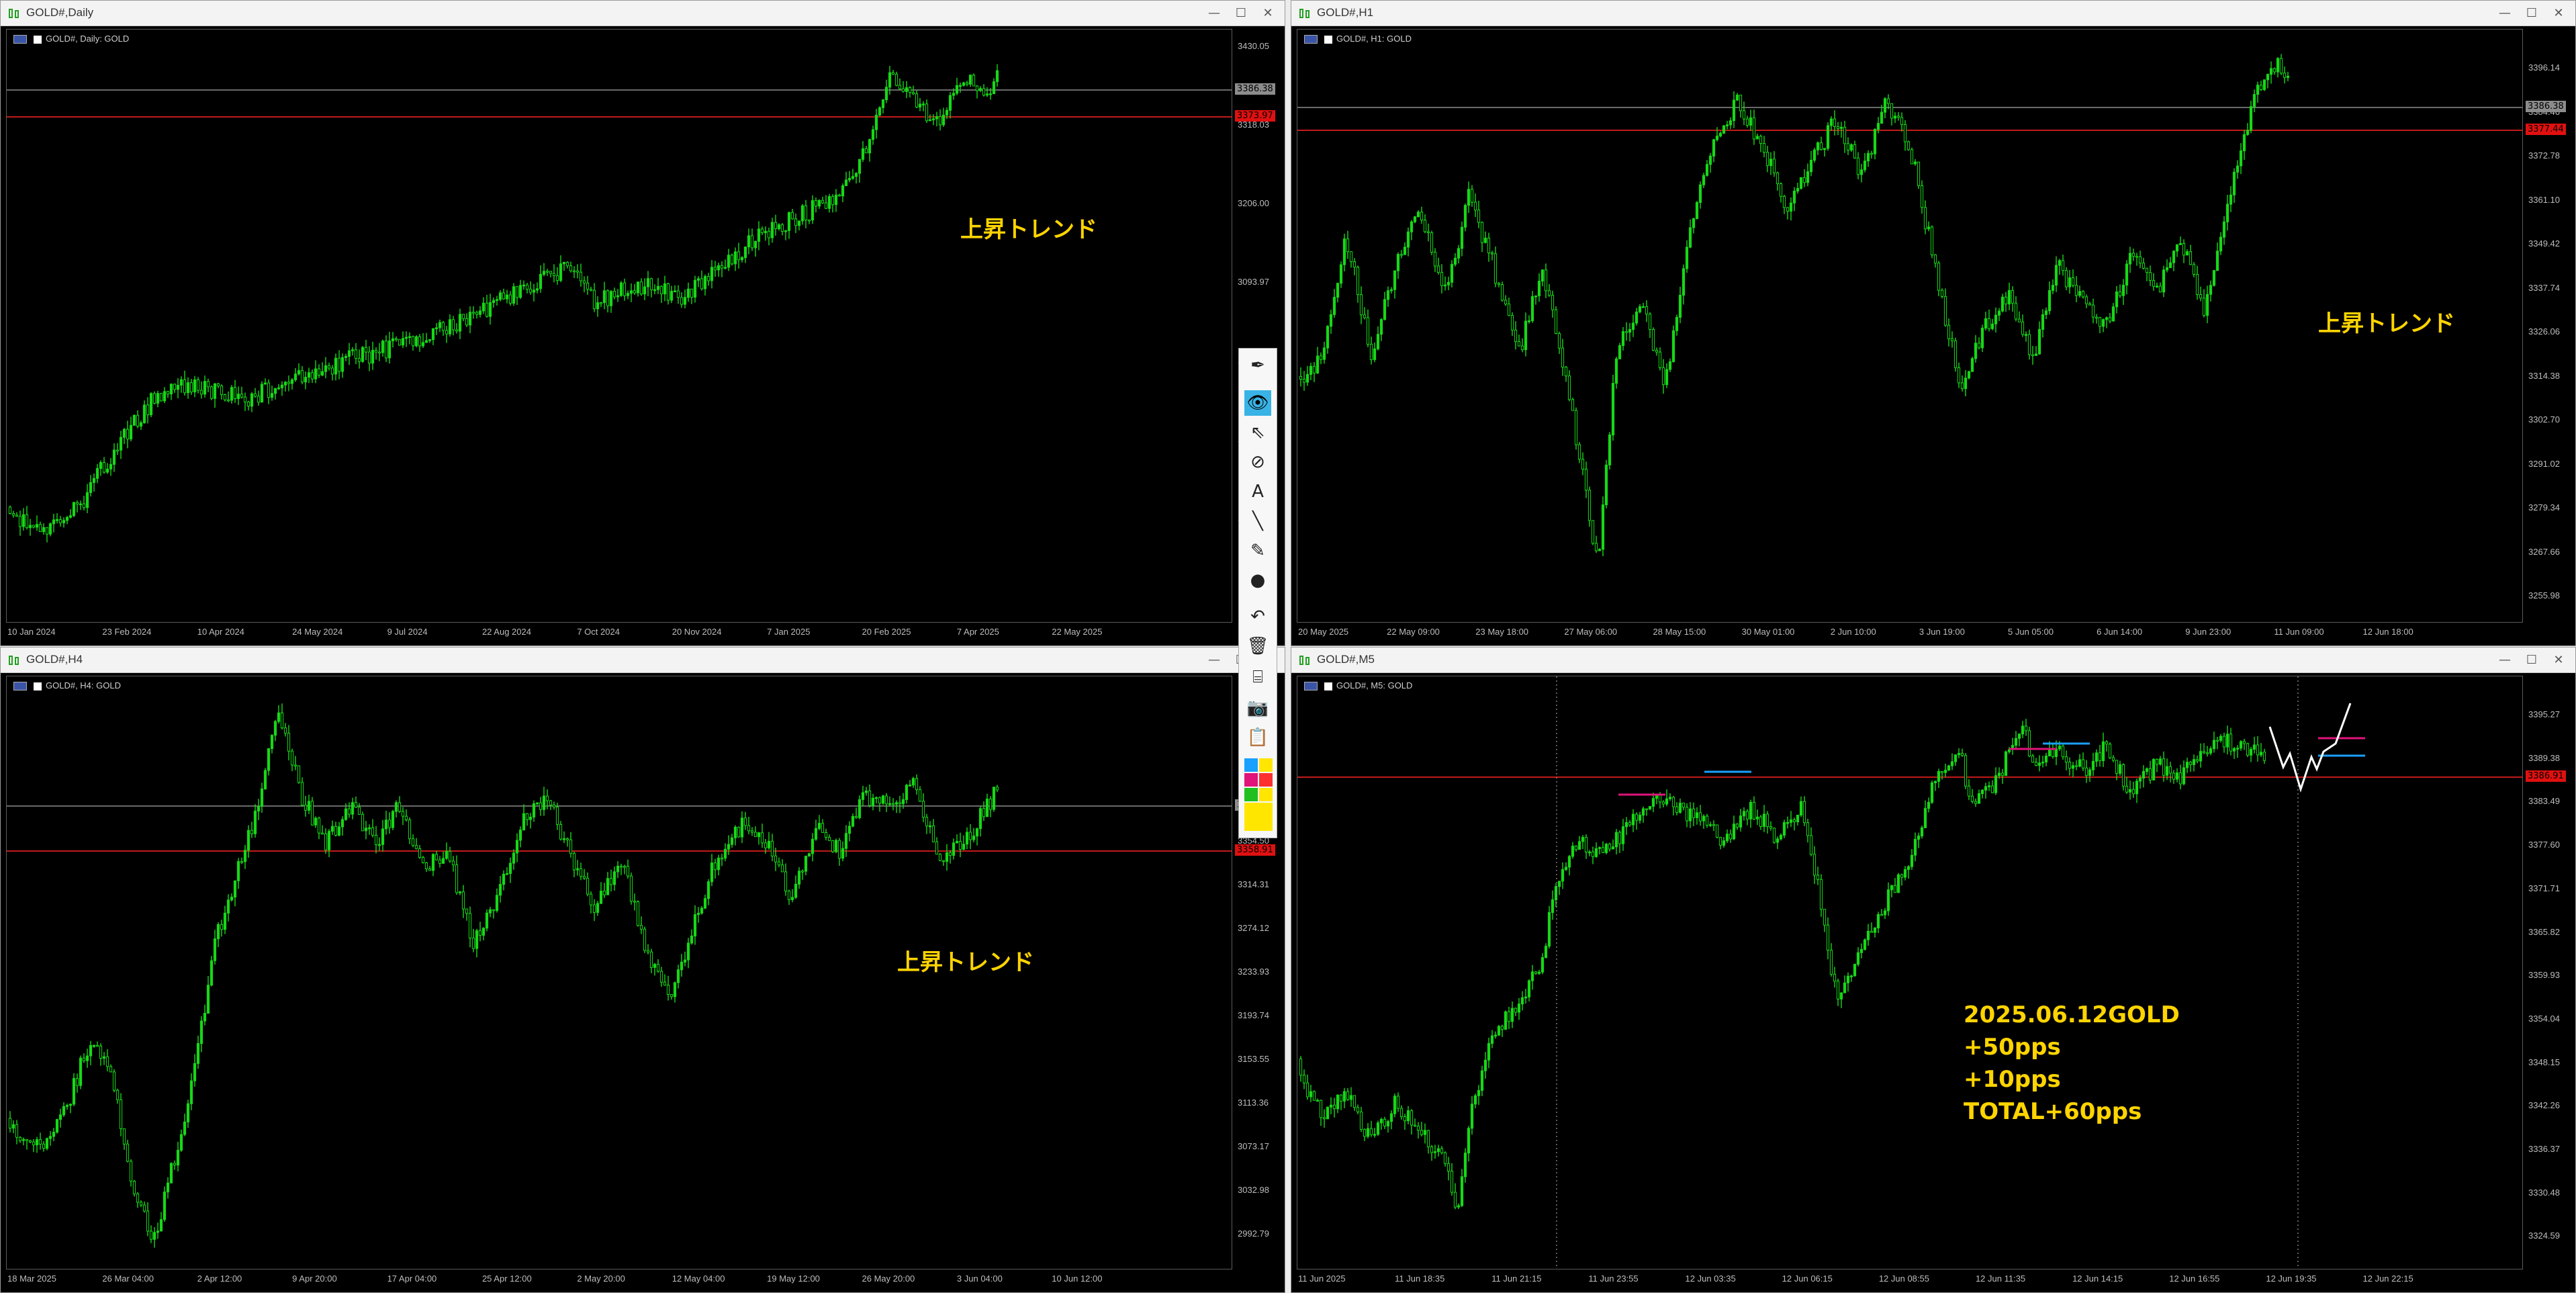 The width and height of the screenshot is (2576, 1293). What do you see at coordinates (1257, 491) in the screenshot?
I see `text-icon: A` at bounding box center [1257, 491].